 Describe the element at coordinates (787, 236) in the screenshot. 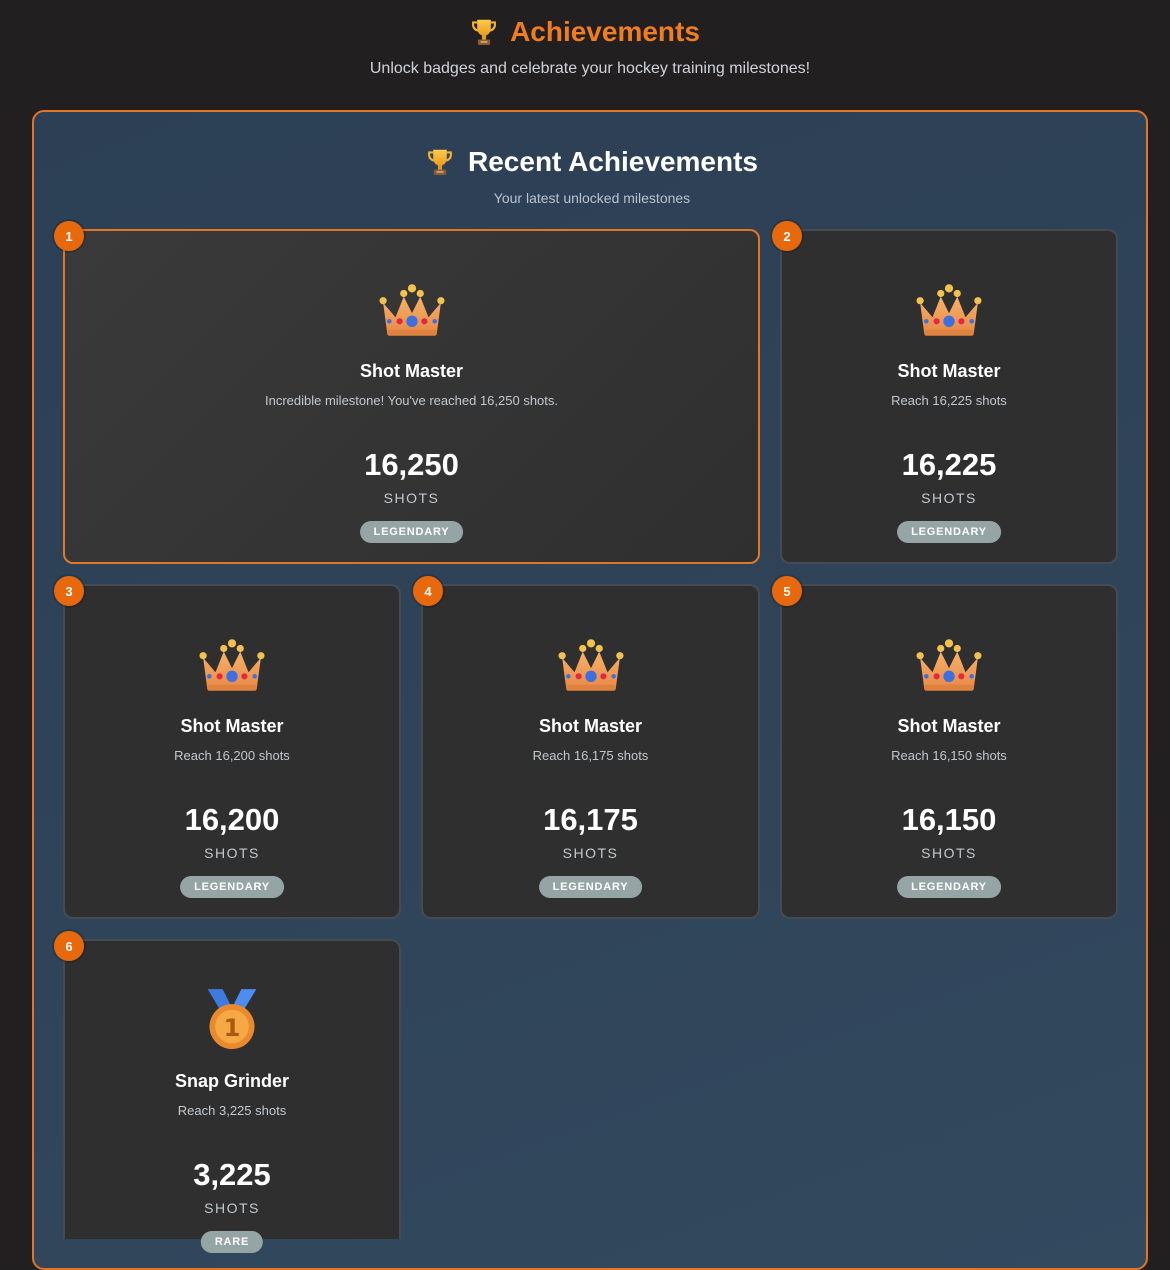

I see `rank-badge: 2` at that location.